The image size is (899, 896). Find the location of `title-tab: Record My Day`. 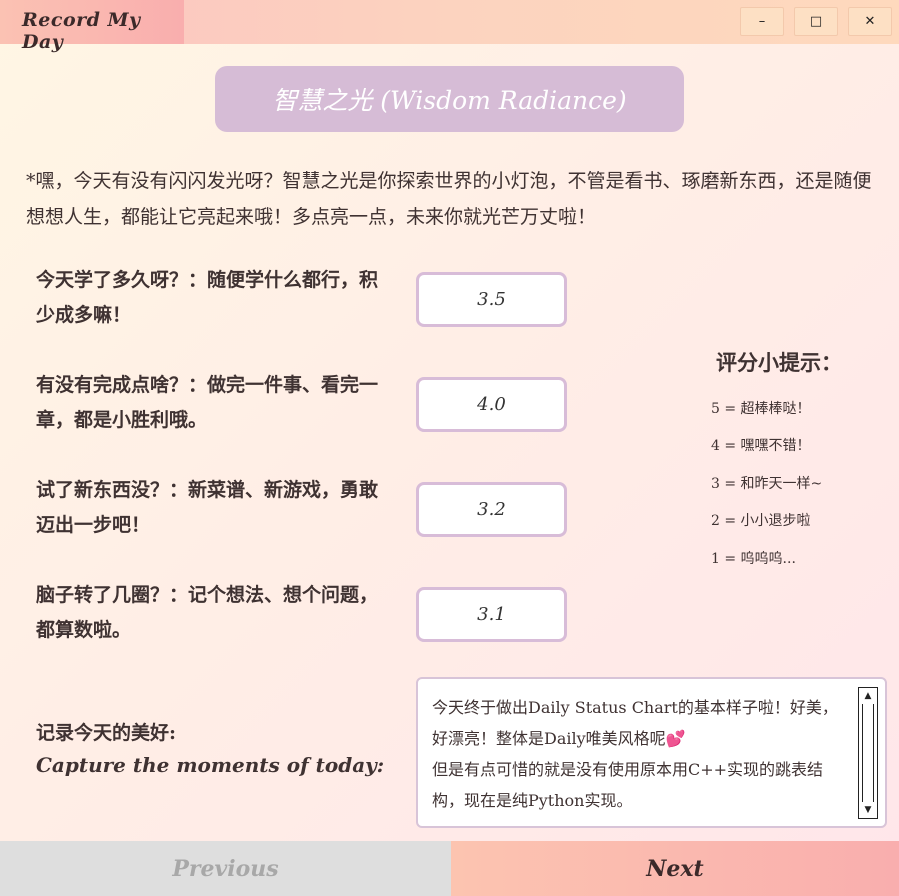

title-tab: Record My Day is located at coordinates (92, 26).